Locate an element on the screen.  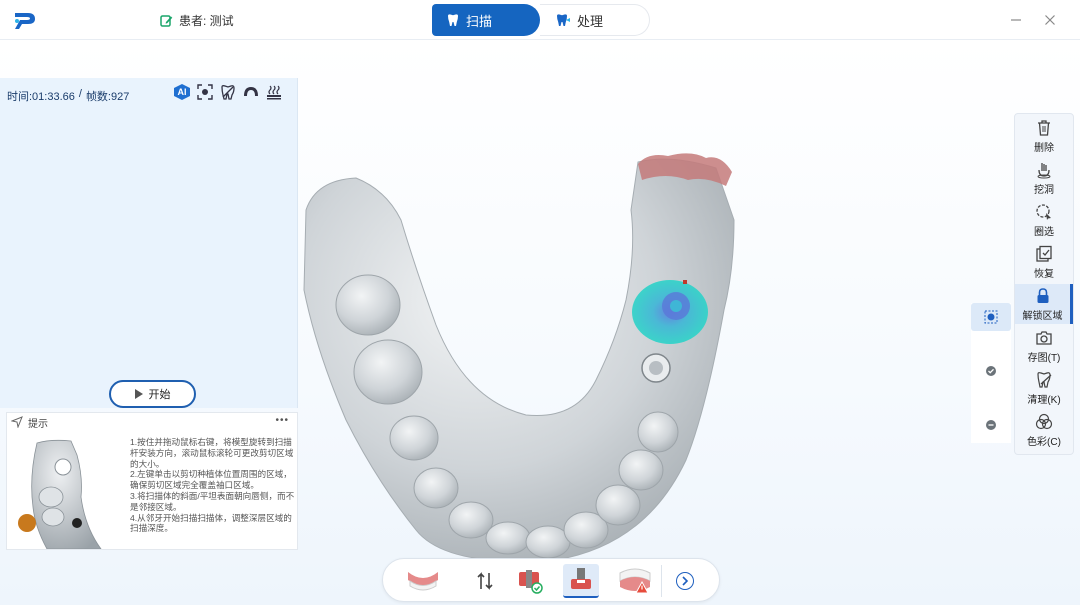
toolbar-divider is located at coordinates (661, 581).